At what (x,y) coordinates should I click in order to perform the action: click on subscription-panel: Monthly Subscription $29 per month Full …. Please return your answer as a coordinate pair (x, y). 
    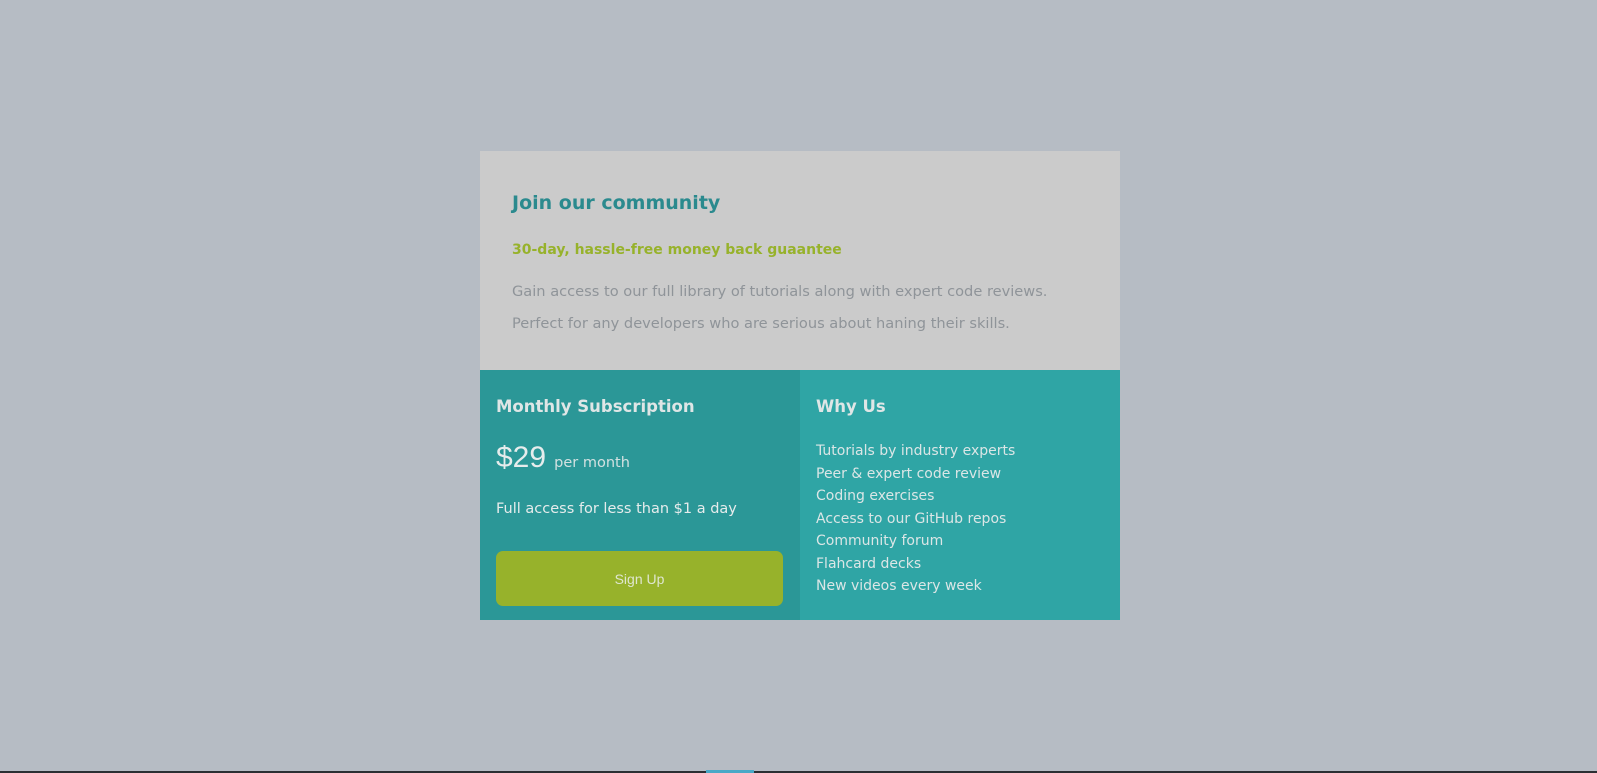
    Looking at the image, I should click on (640, 495).